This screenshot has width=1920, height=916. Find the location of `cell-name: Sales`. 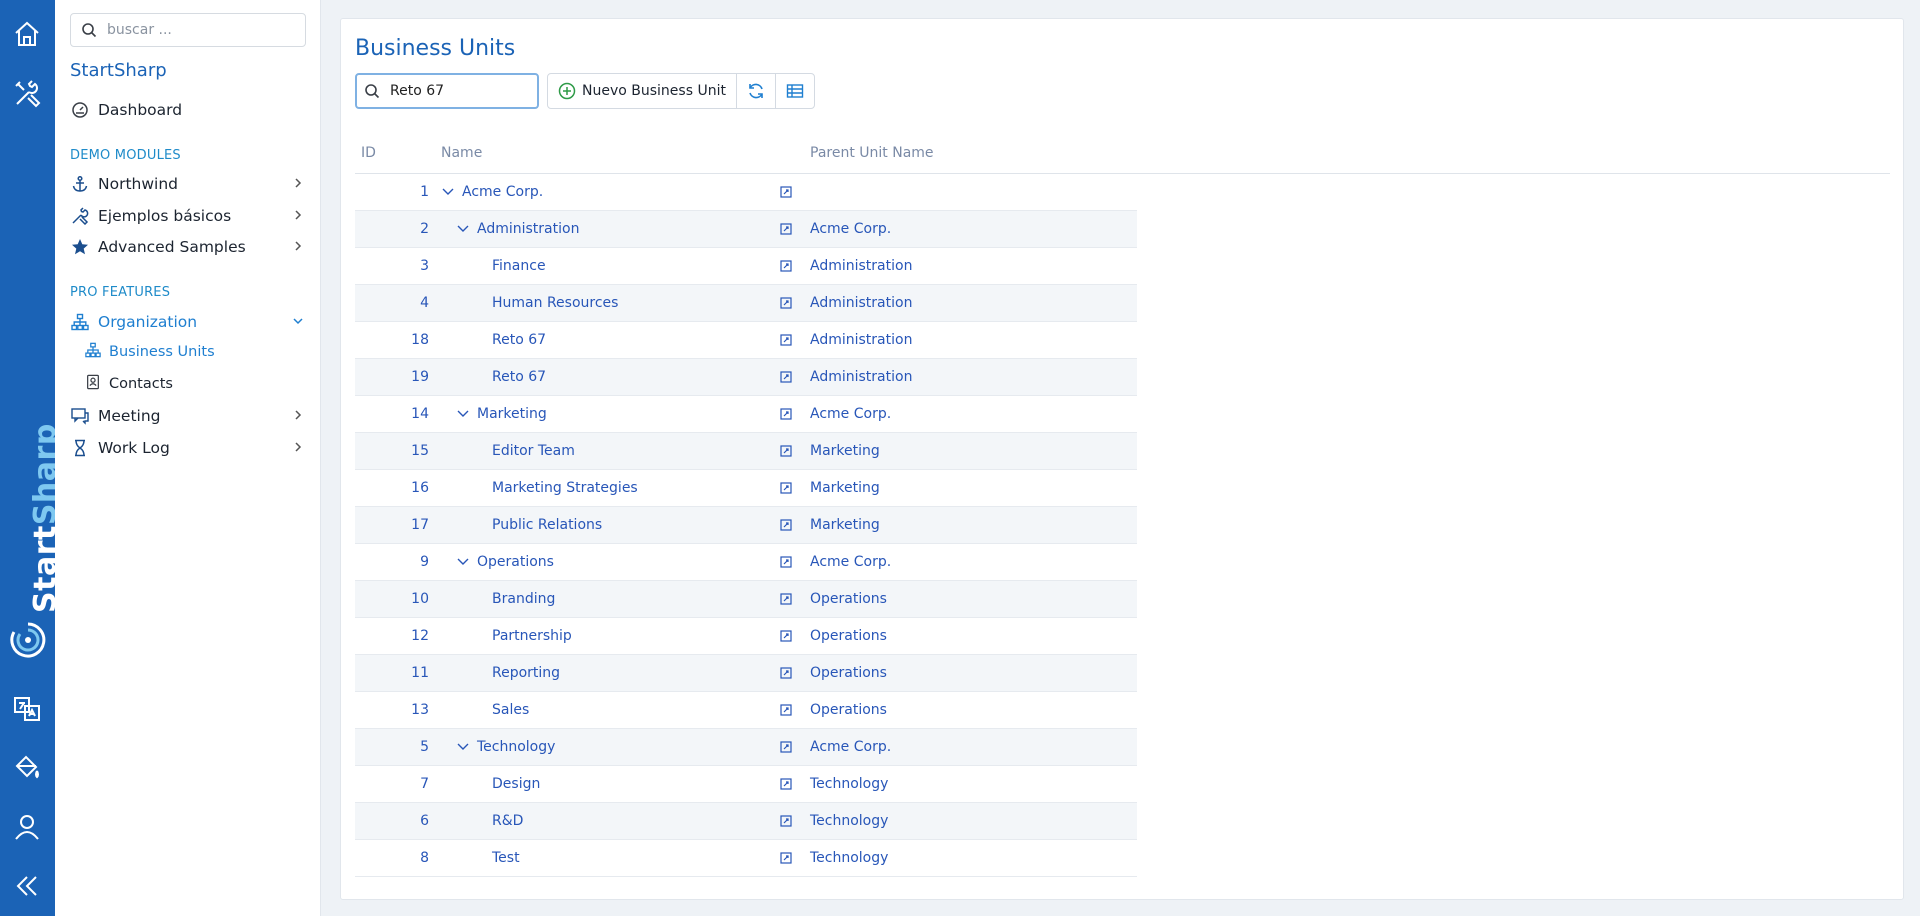

cell-name: Sales is located at coordinates (510, 710).